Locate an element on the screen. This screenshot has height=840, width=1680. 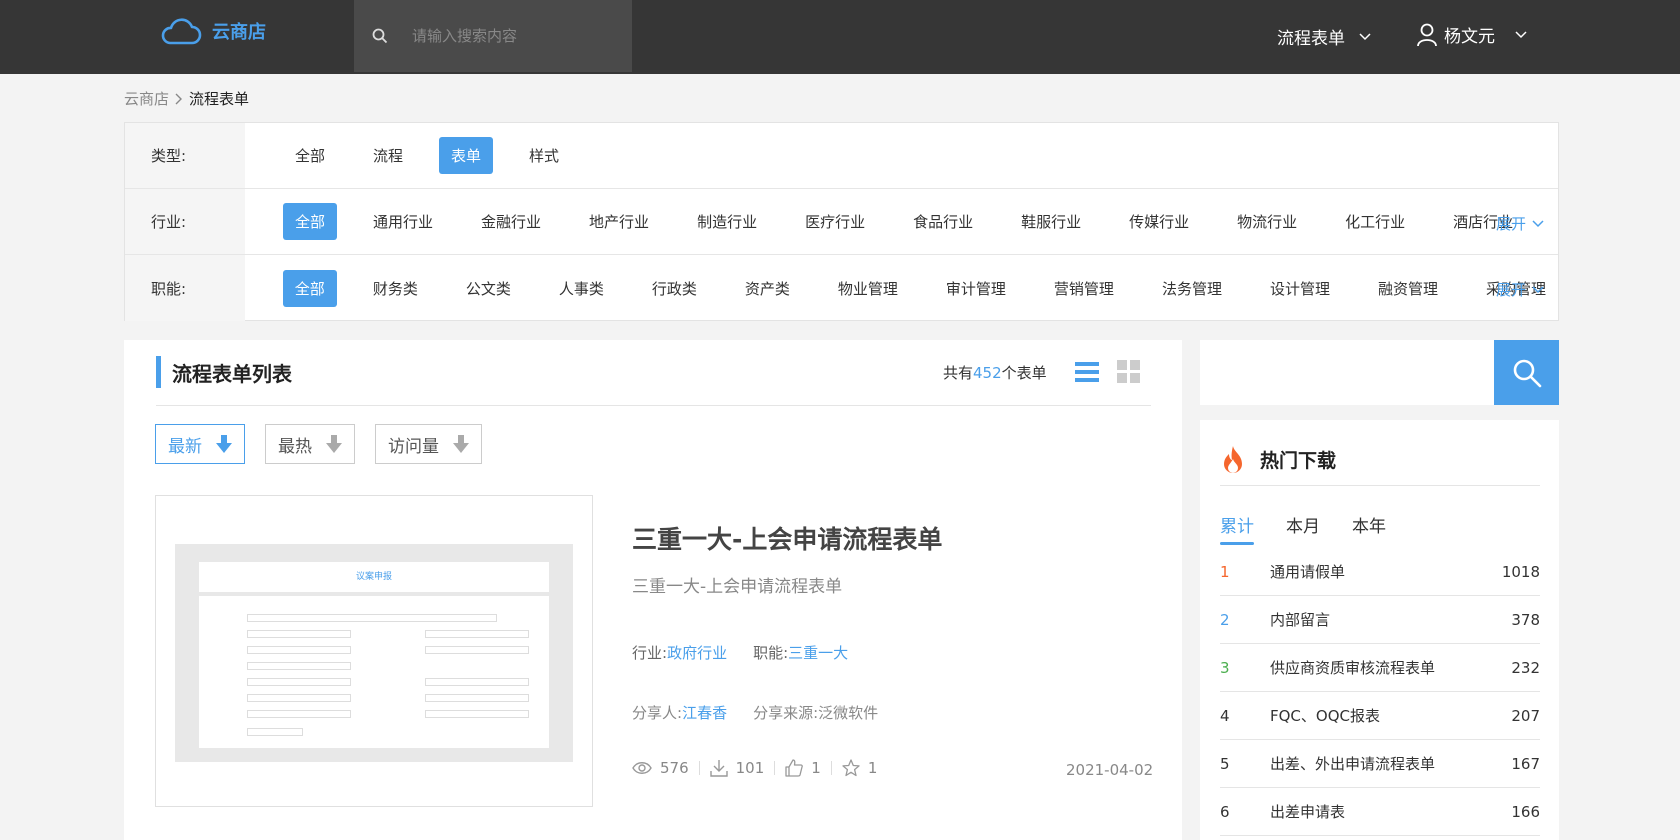
hot-tab: 本年 is located at coordinates (1369, 528).